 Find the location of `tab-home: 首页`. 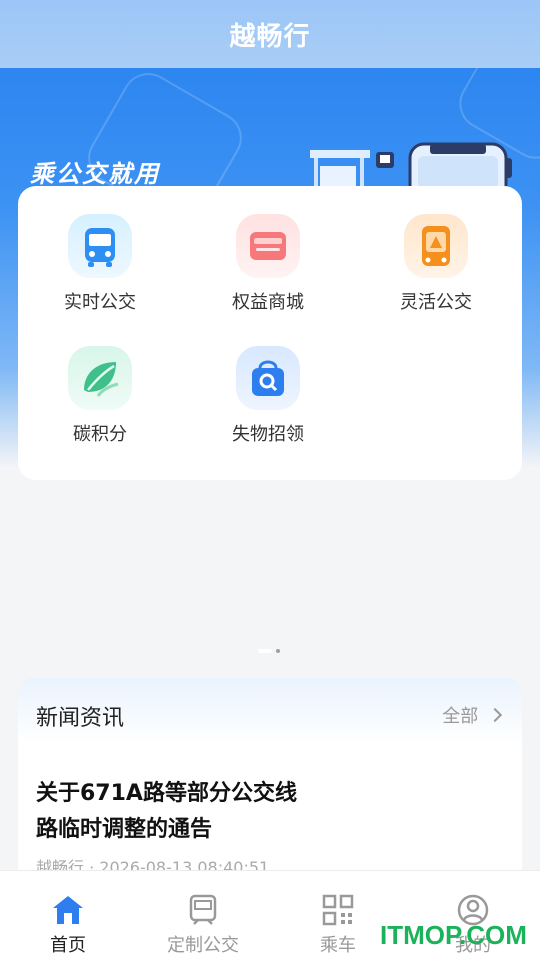

tab-home: 首页 is located at coordinates (68, 925).